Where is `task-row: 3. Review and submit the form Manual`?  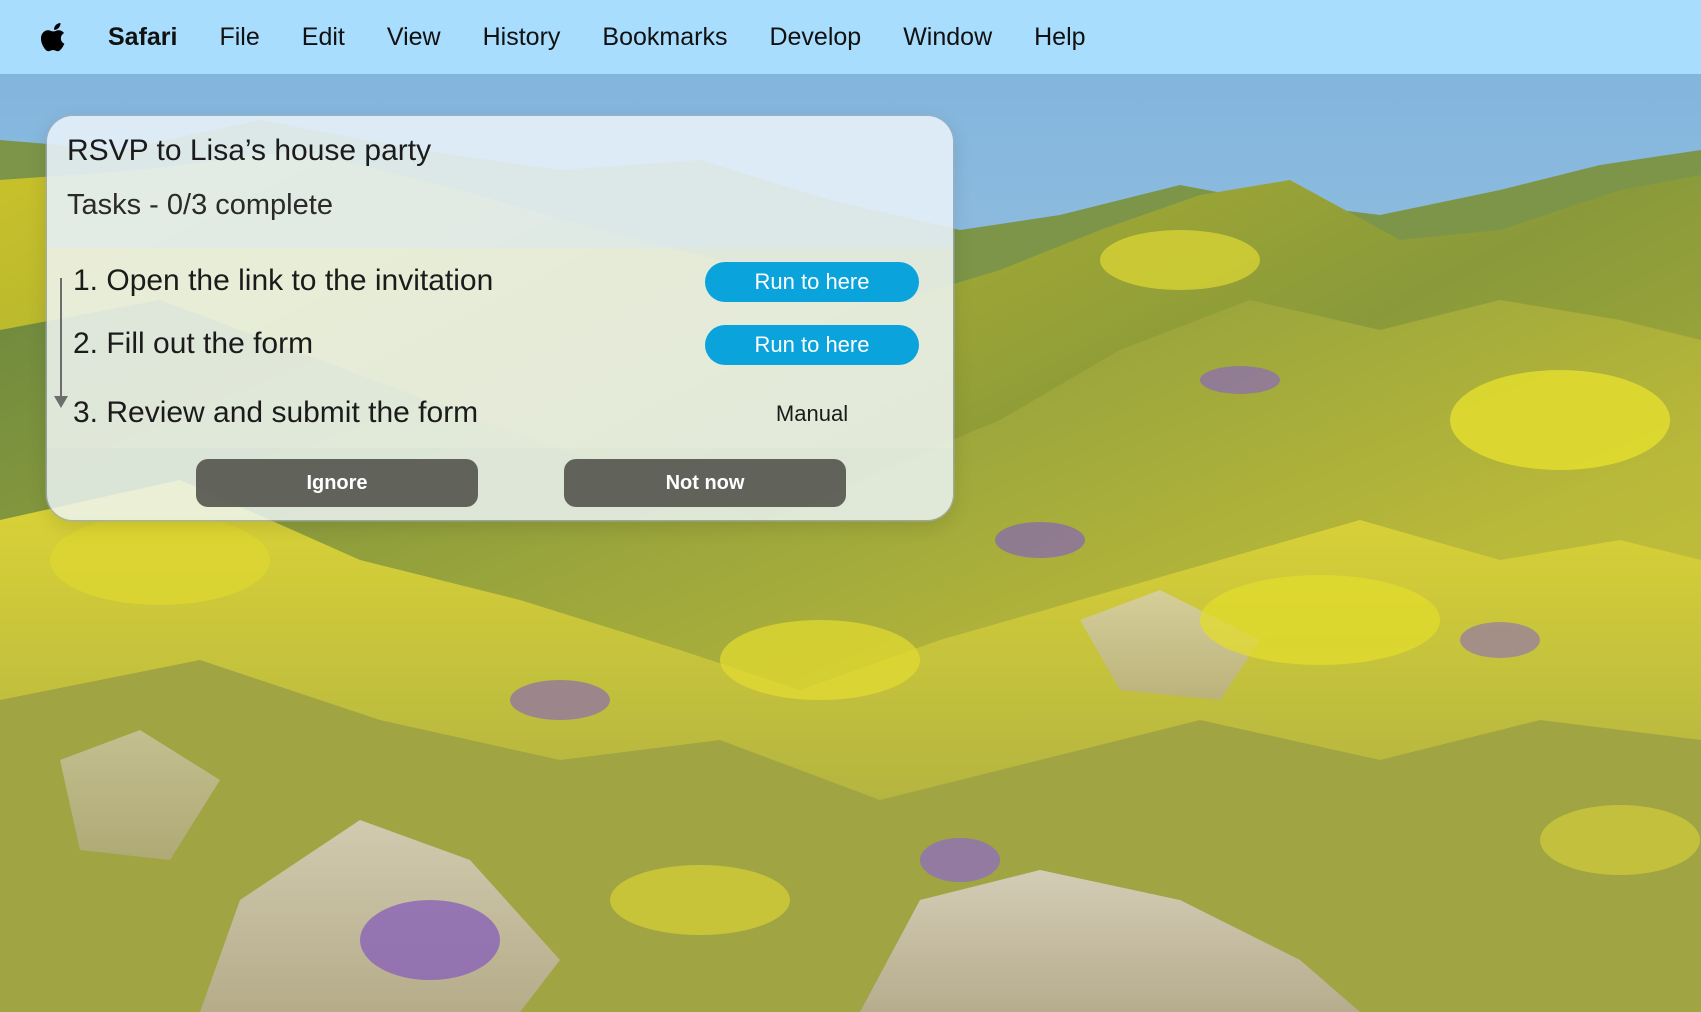
task-row: 3. Review and submit the form Manual is located at coordinates (500, 413).